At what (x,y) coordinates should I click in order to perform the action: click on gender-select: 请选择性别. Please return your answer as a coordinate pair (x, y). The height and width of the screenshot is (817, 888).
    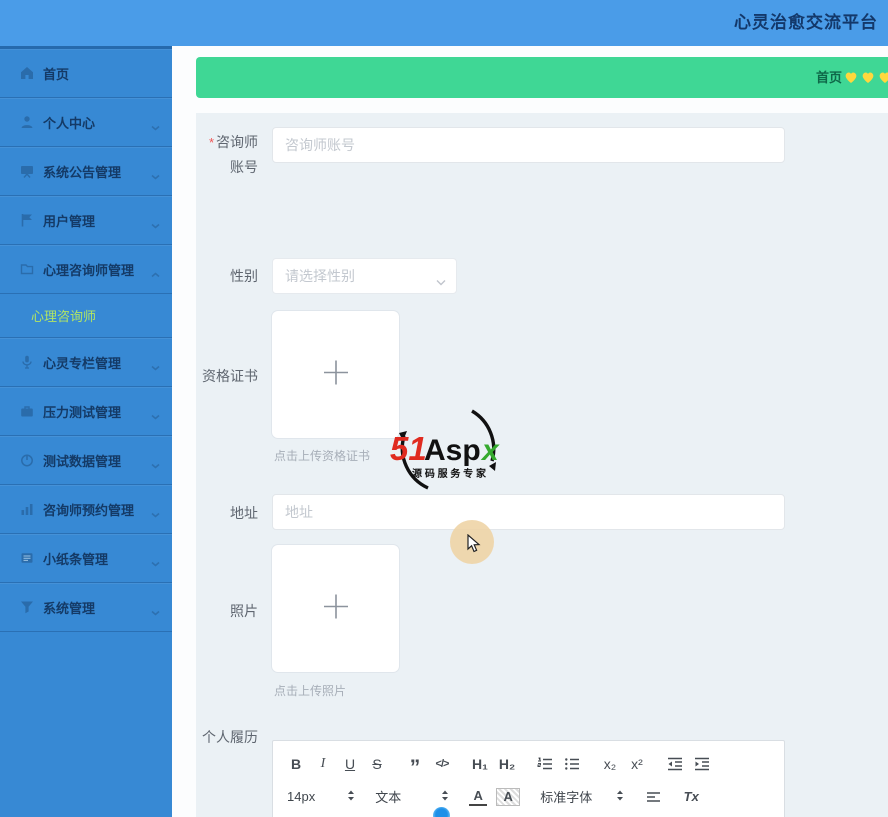
    Looking at the image, I should click on (364, 276).